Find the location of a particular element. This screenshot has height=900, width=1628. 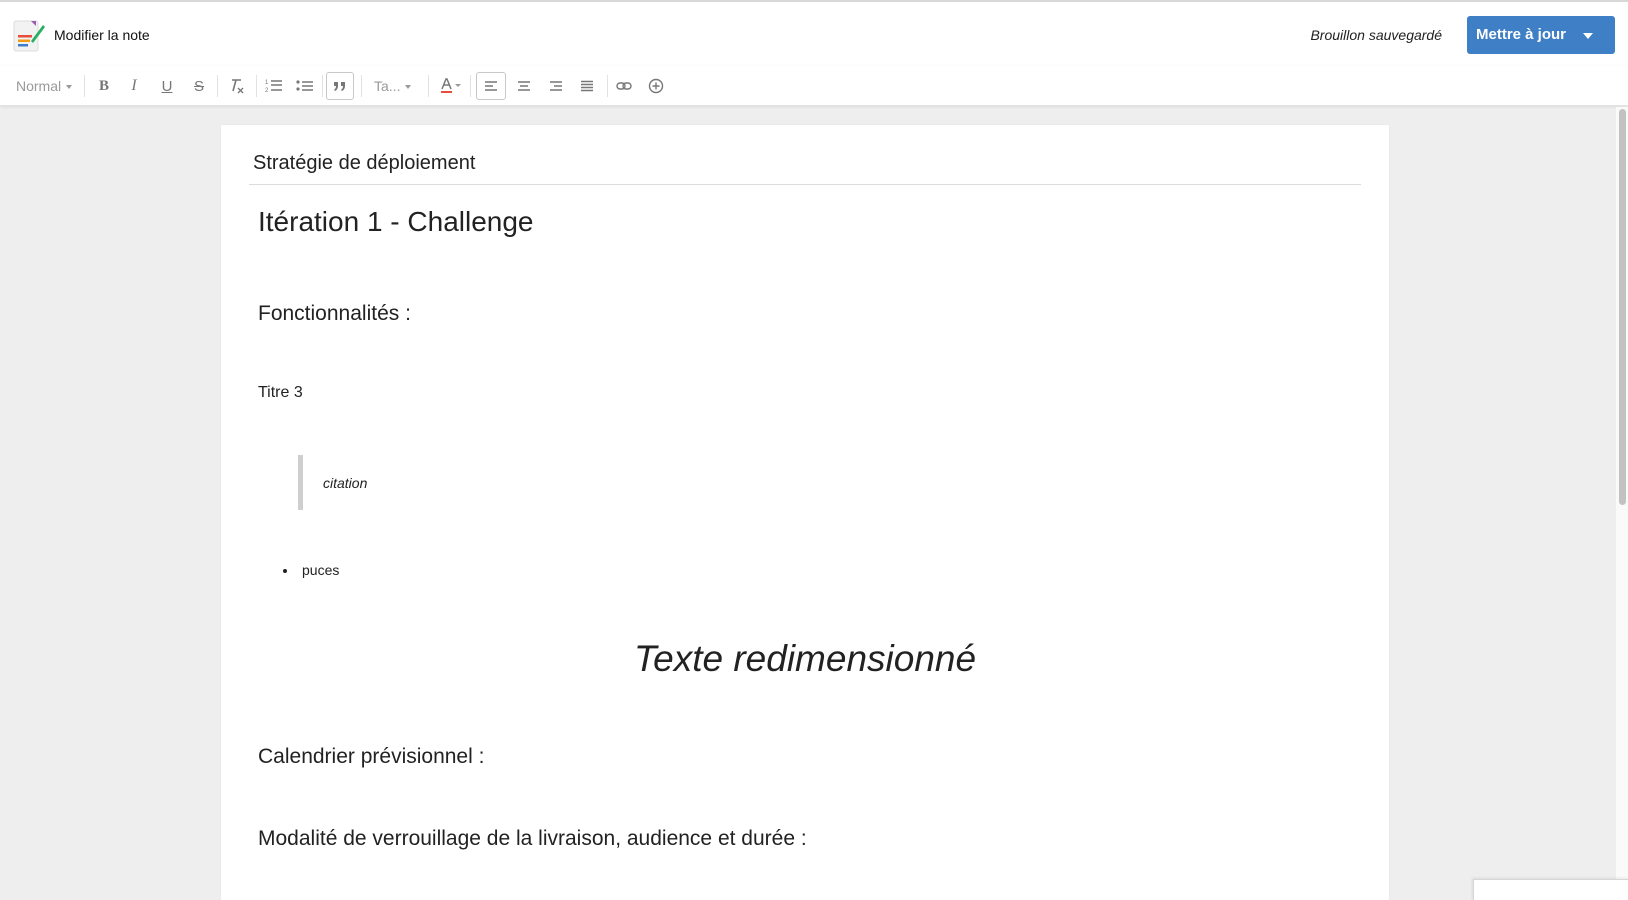

blockquote-border is located at coordinates (300, 482).